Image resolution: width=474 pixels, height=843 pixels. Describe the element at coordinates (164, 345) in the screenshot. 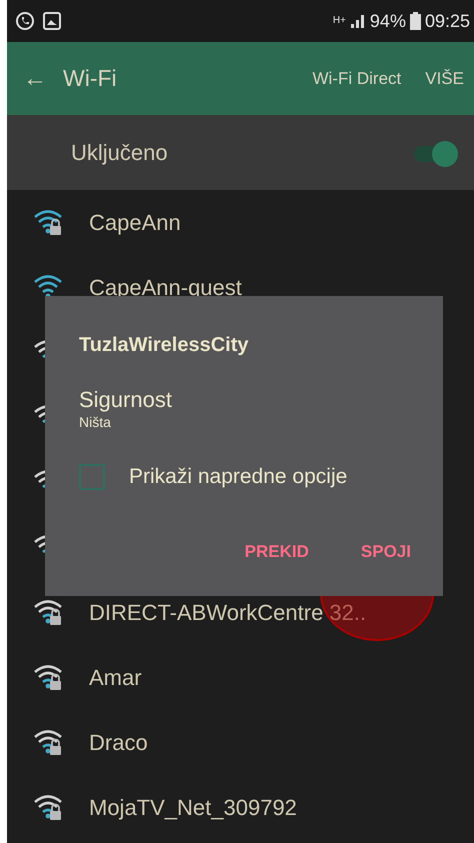

I see `dialog-title: TuzlaWirelessCity` at that location.